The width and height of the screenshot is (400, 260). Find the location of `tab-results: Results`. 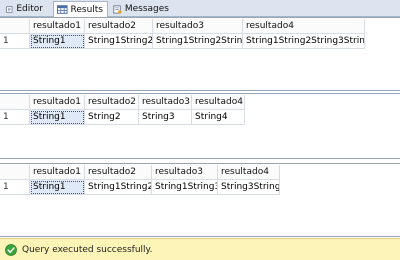

tab-results: Results is located at coordinates (80, 9).